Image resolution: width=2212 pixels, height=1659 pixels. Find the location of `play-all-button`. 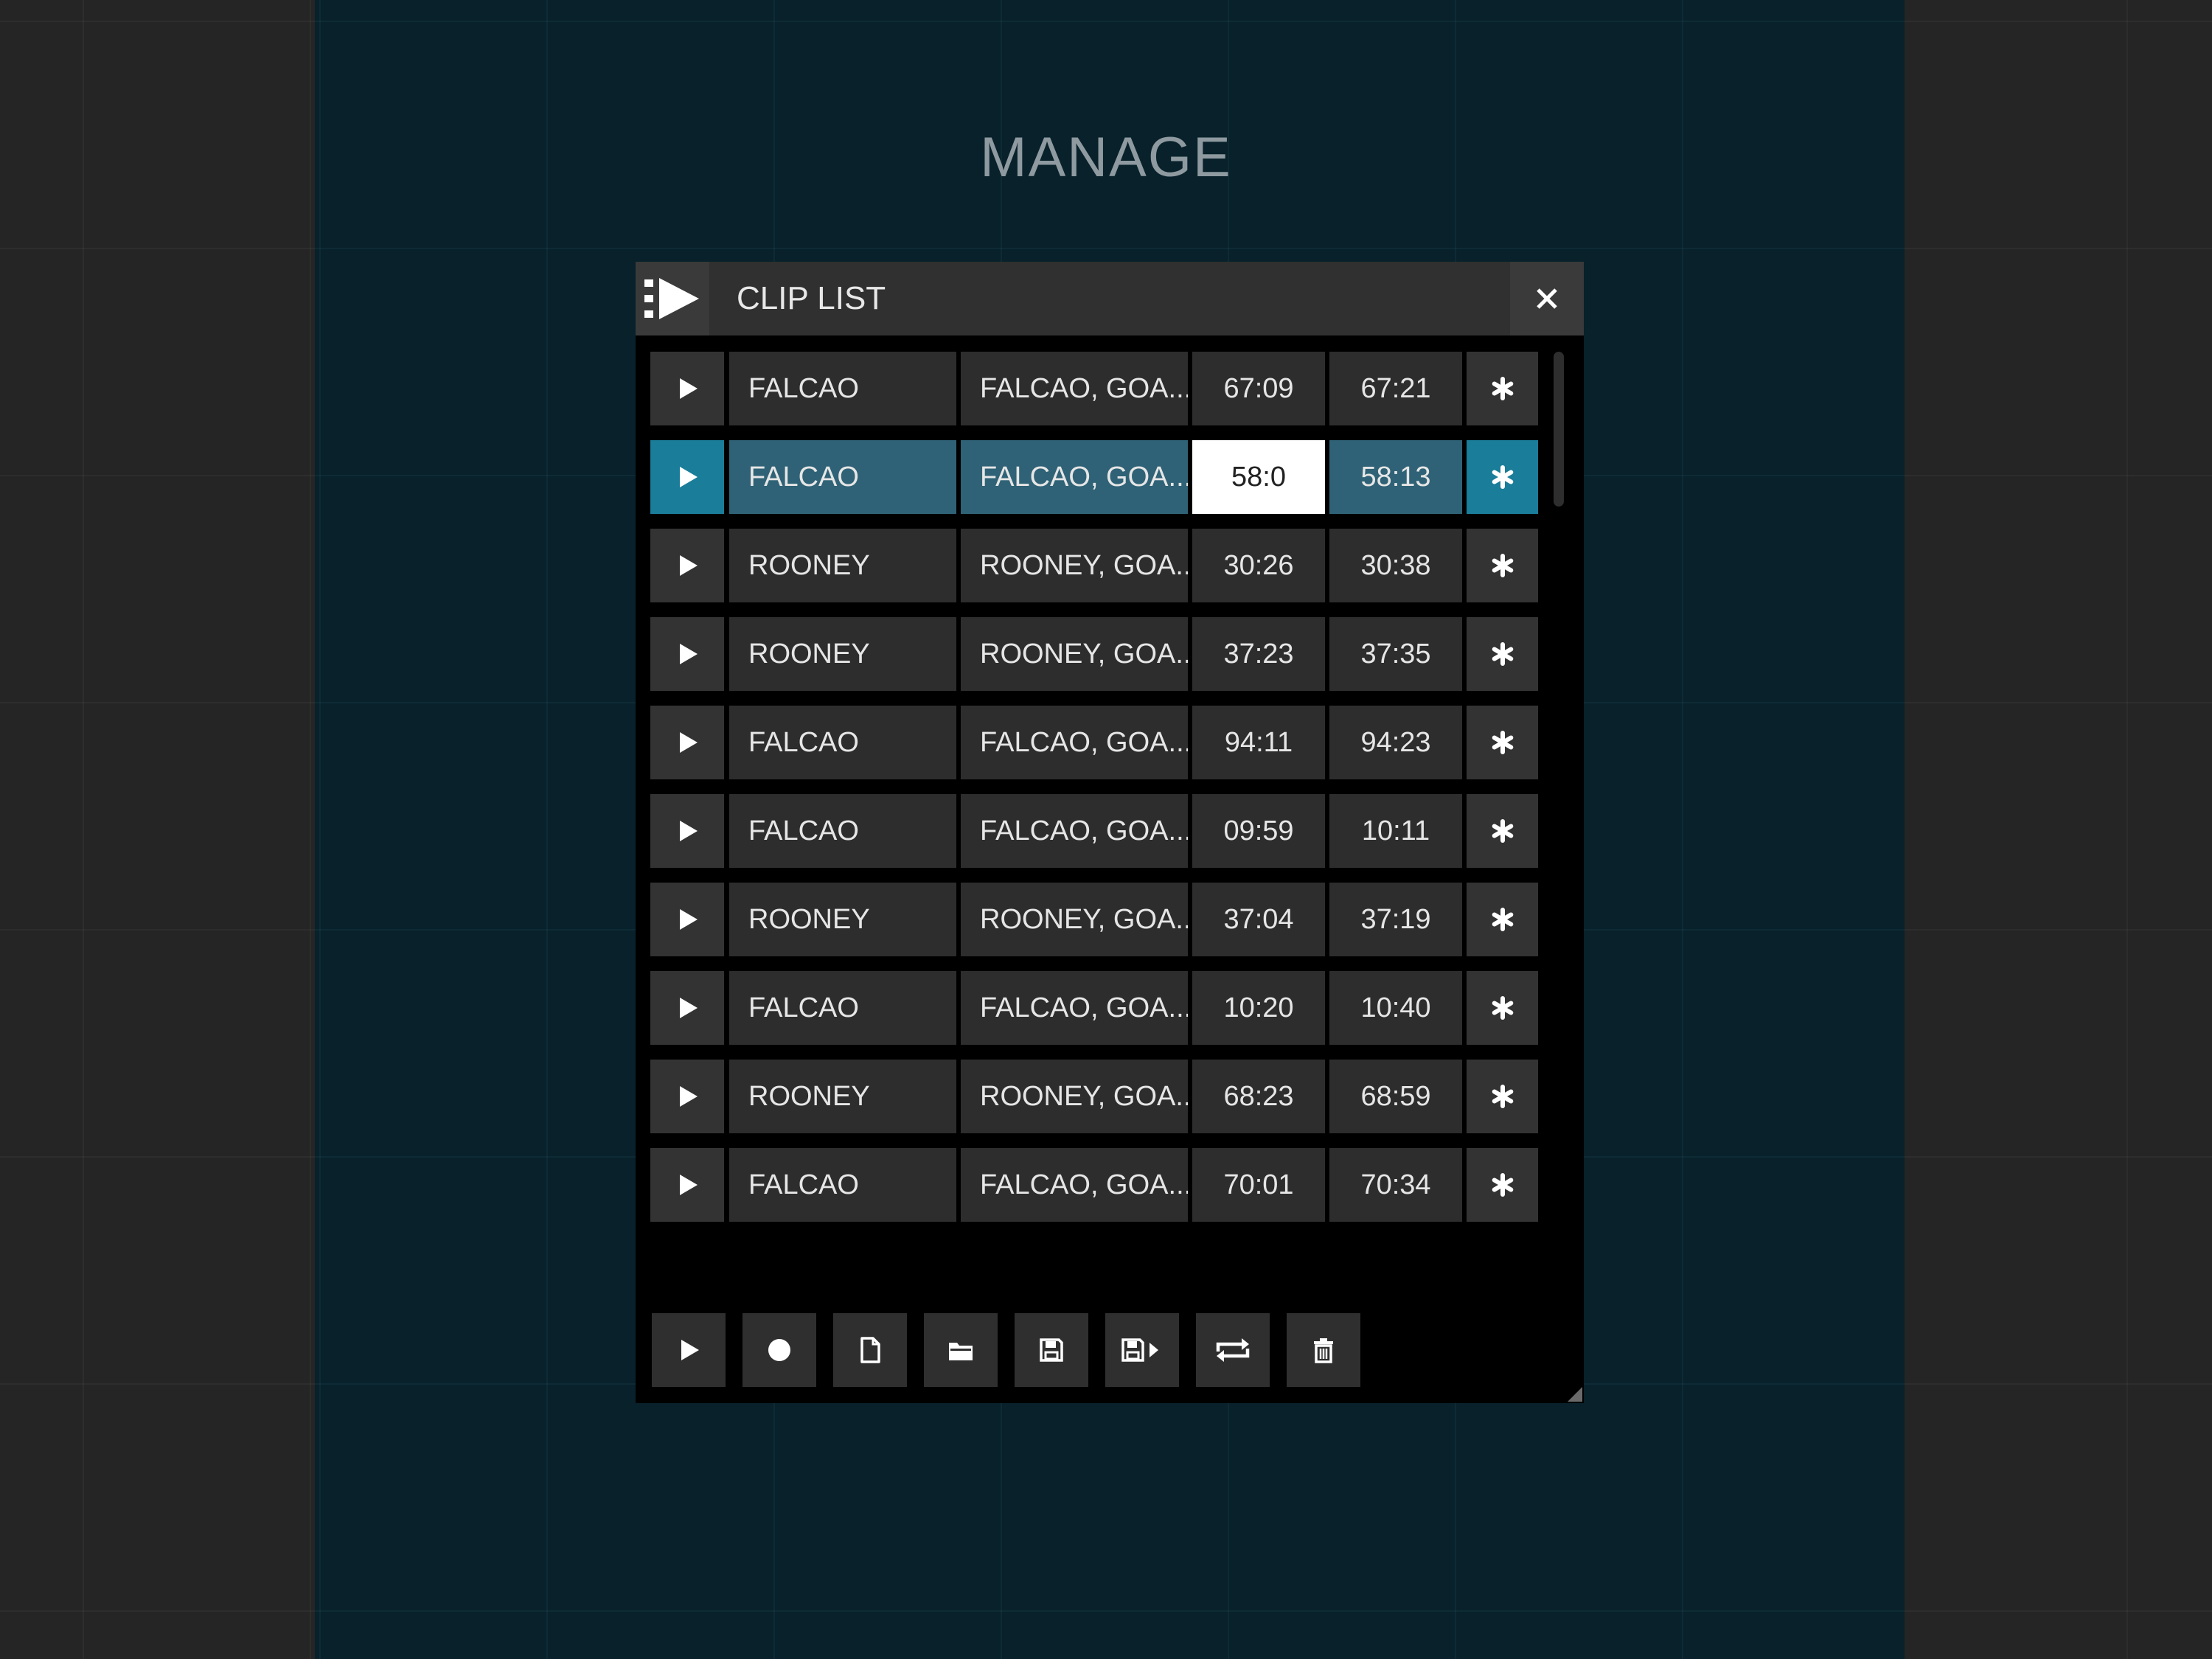

play-all-button is located at coordinates (689, 1350).